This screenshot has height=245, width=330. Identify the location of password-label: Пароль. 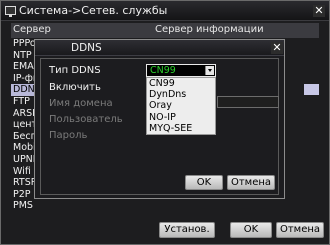
(68, 135).